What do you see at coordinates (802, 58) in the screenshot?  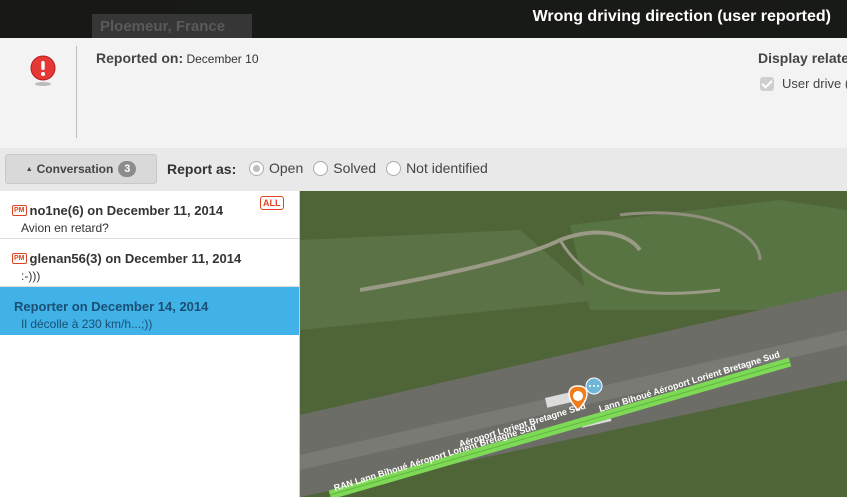 I see `display-related-label: Display relate` at bounding box center [802, 58].